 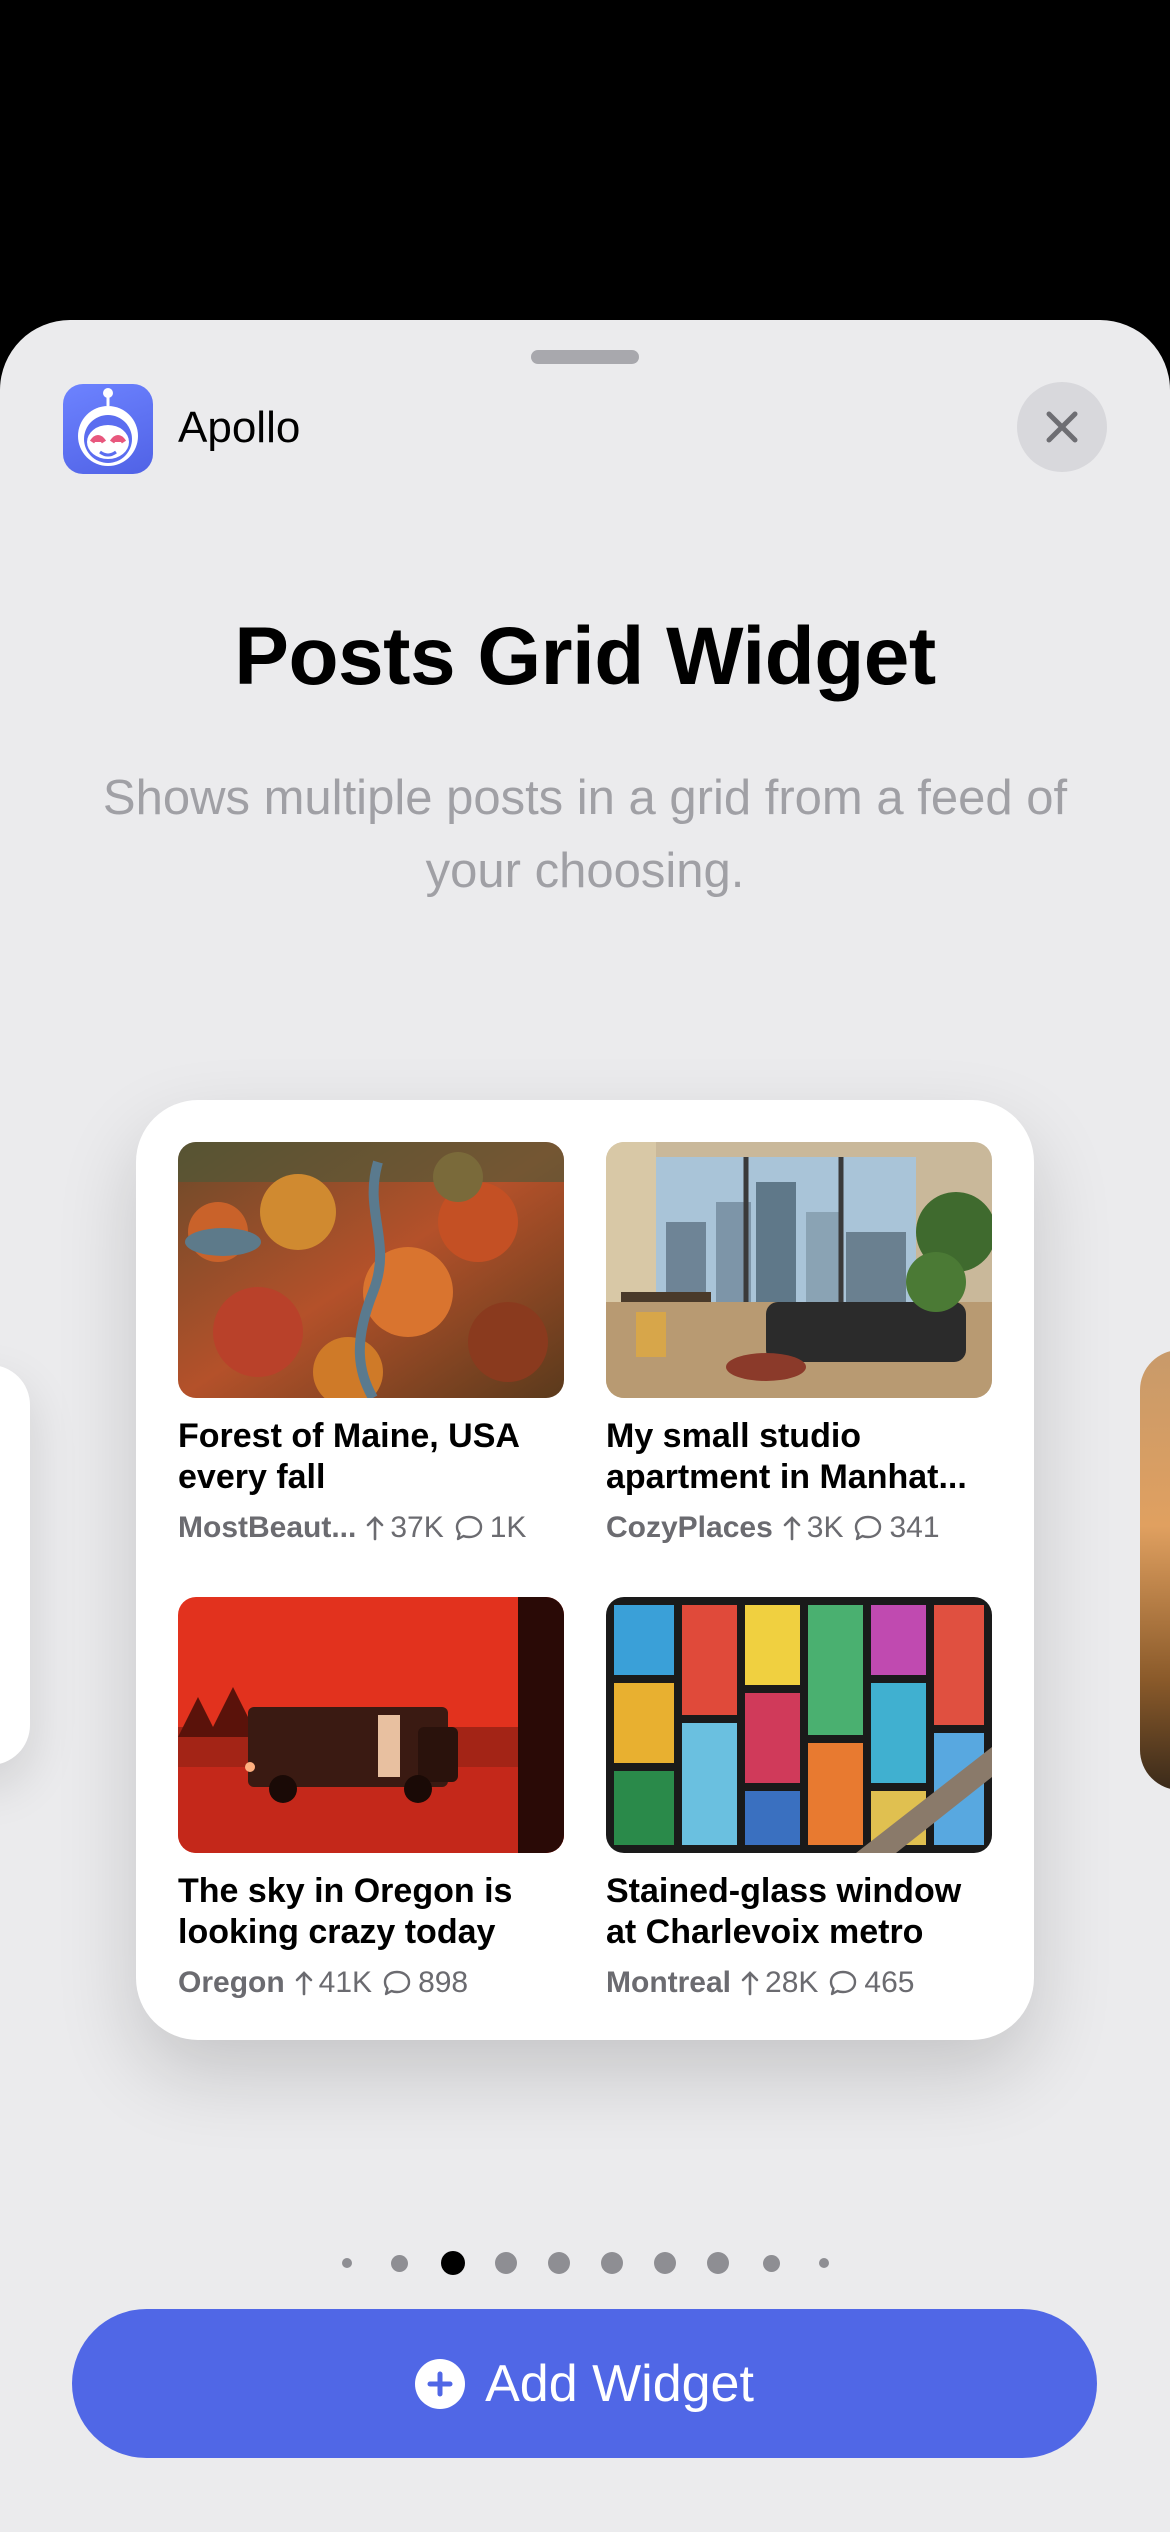 What do you see at coordinates (231, 1982) in the screenshot?
I see `post-subreddit: Oregon` at bounding box center [231, 1982].